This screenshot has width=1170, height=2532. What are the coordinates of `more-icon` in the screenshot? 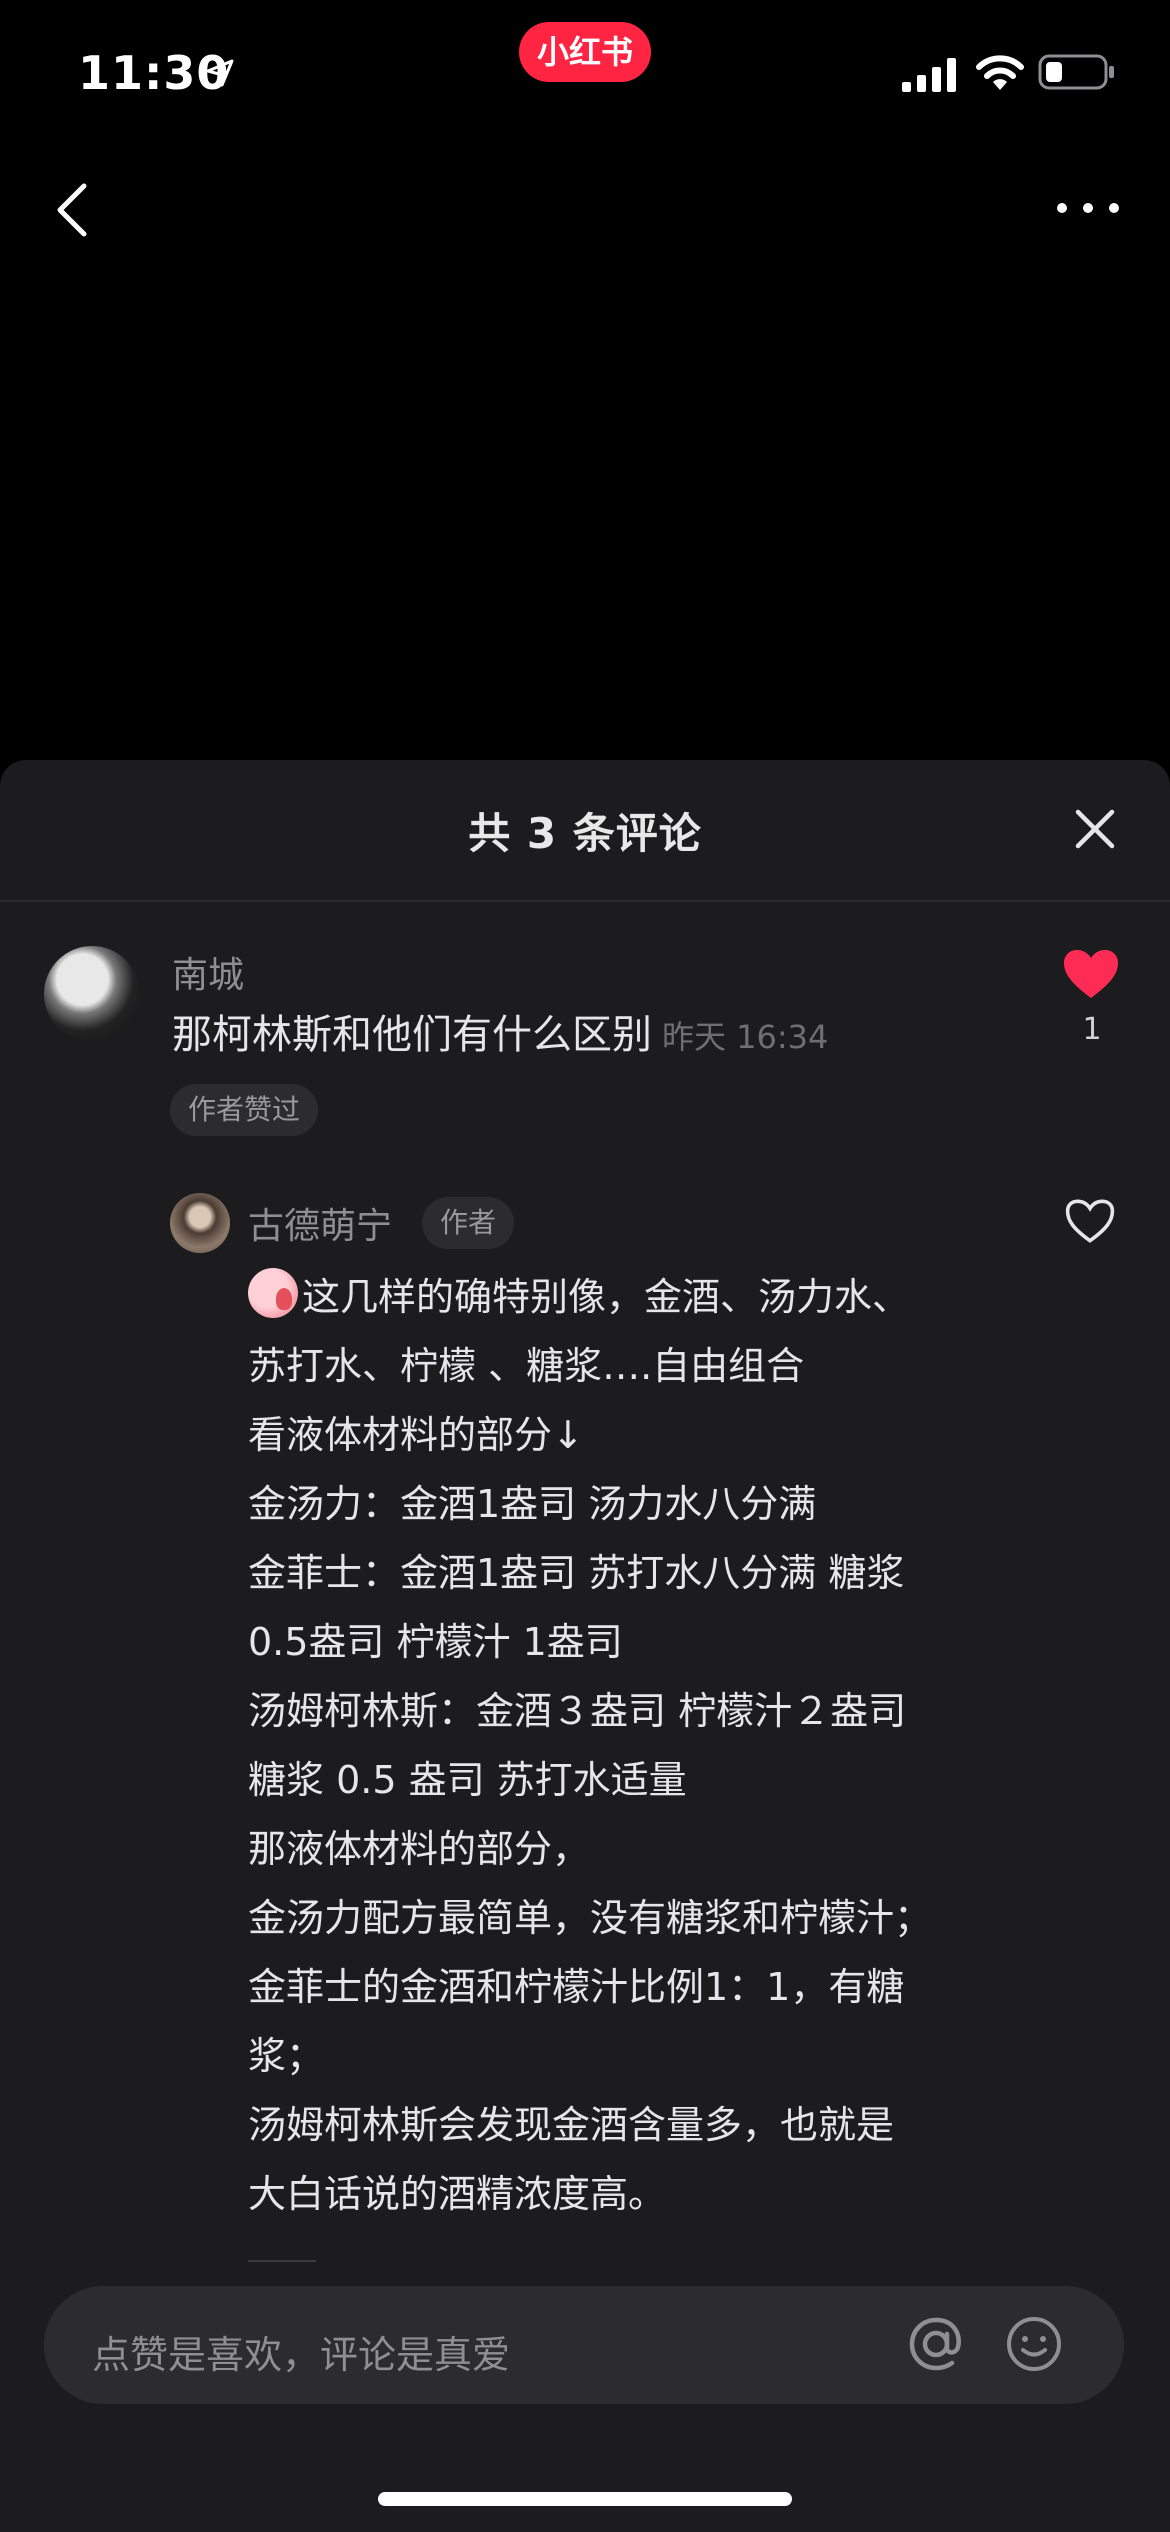 It's located at (1088, 210).